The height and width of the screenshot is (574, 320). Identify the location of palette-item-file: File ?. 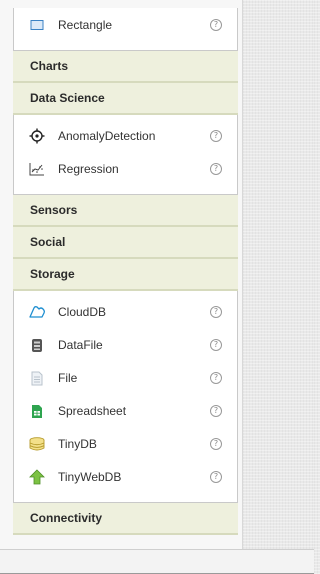
(125, 377).